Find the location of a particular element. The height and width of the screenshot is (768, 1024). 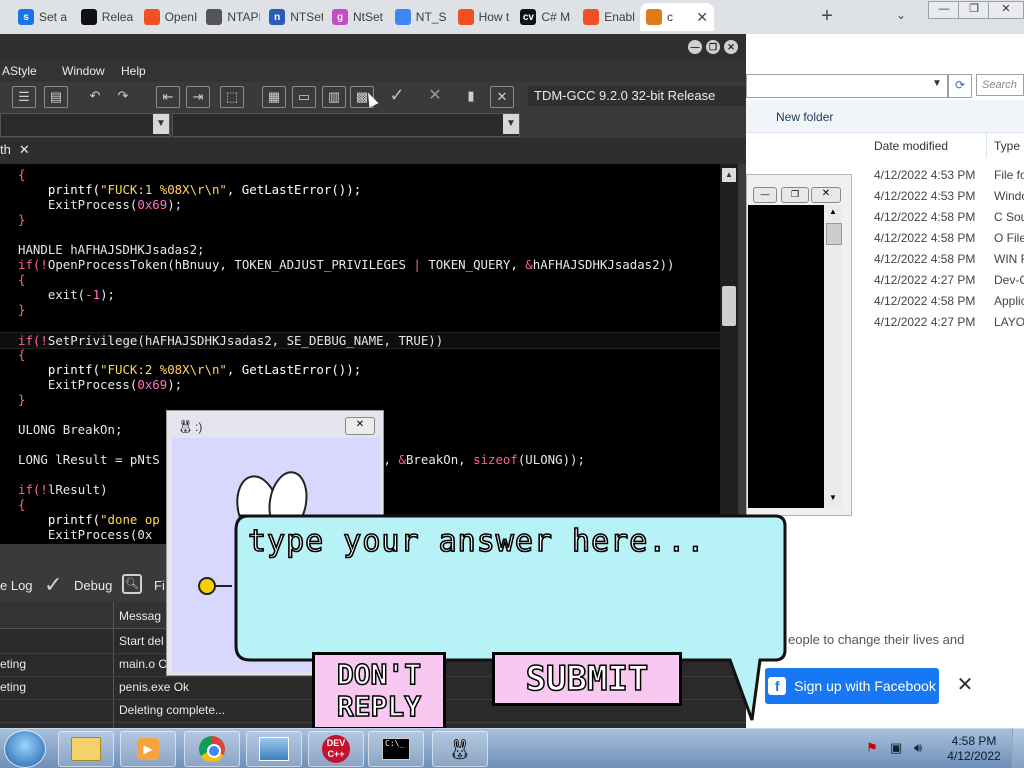

tab-compile-log: e Log is located at coordinates (16, 585).